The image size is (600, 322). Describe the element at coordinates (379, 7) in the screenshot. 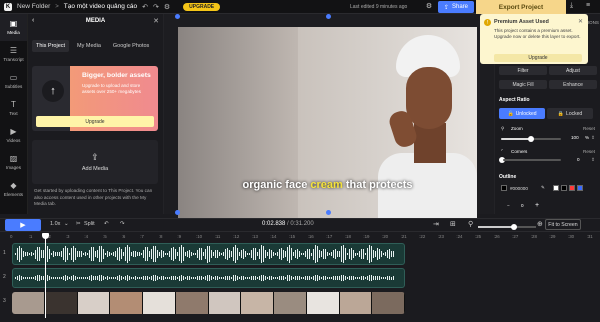

I see `last-edited-status: Last edited 9 minutes ago` at that location.